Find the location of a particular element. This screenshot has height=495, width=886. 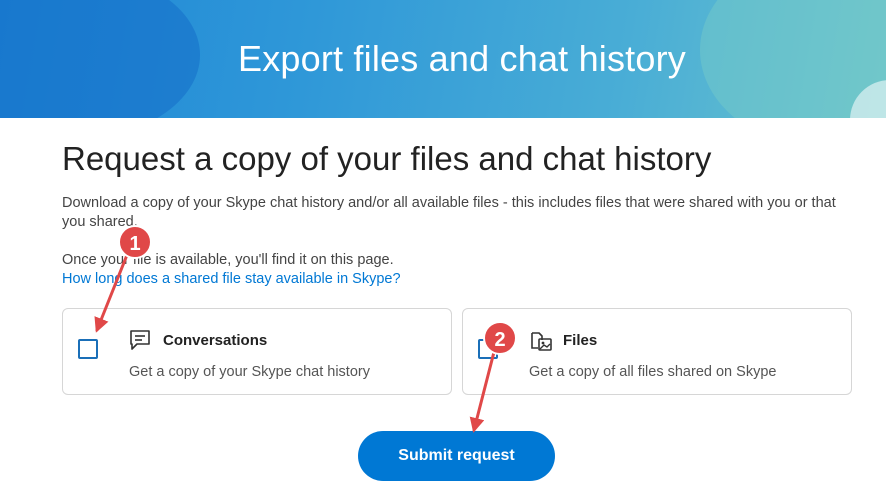

banner-title: Export files and chat history is located at coordinates (461, 58).